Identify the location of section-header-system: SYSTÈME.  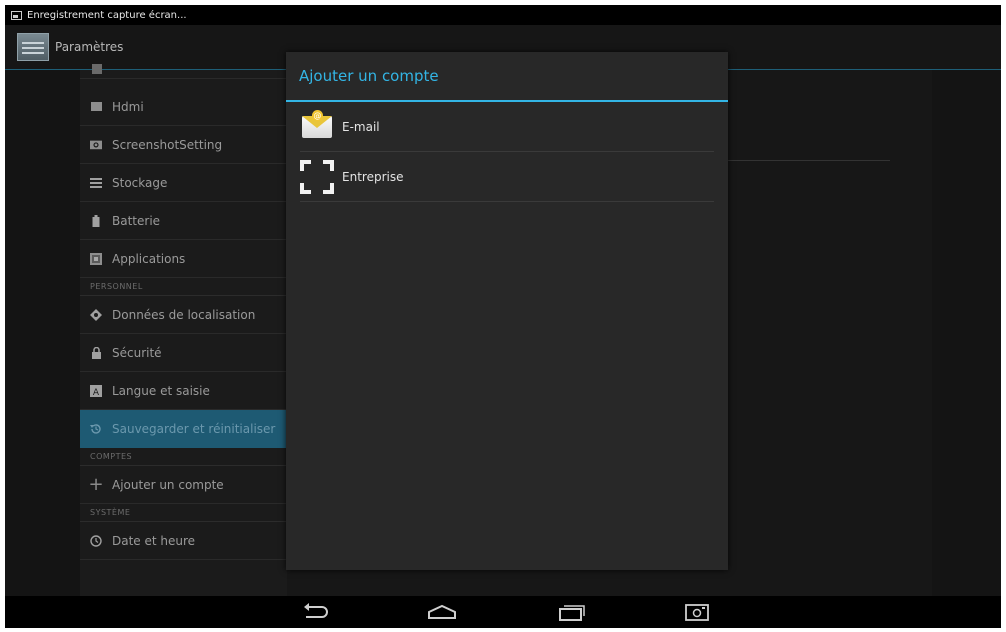
(183, 513).